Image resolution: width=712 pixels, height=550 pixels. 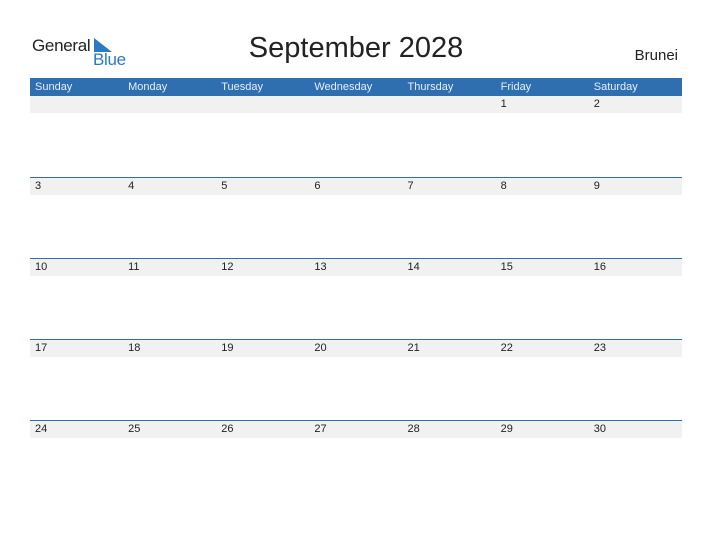 I want to click on day-cell: 25, so click(x=134, y=429).